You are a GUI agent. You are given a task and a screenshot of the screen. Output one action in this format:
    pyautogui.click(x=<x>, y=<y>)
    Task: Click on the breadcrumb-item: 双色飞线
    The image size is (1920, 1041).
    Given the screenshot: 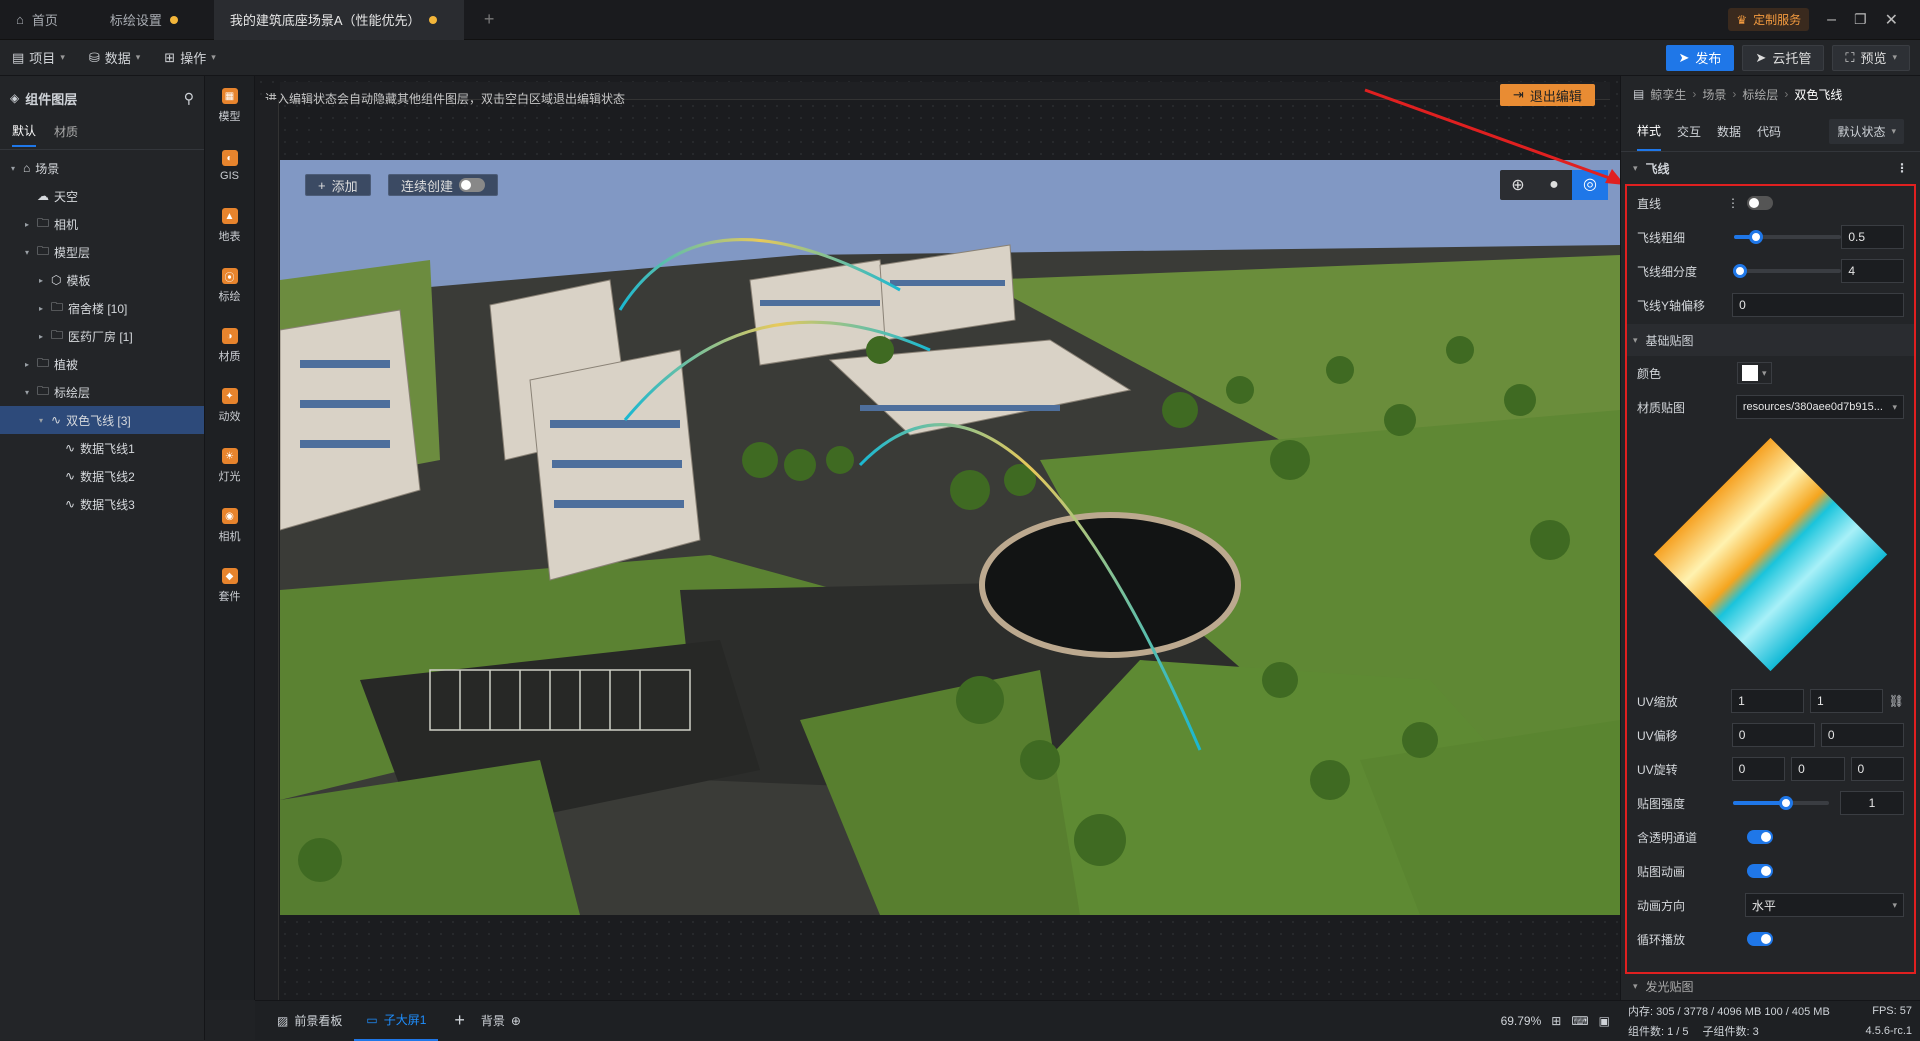 What is the action you would take?
    pyautogui.click(x=1818, y=94)
    